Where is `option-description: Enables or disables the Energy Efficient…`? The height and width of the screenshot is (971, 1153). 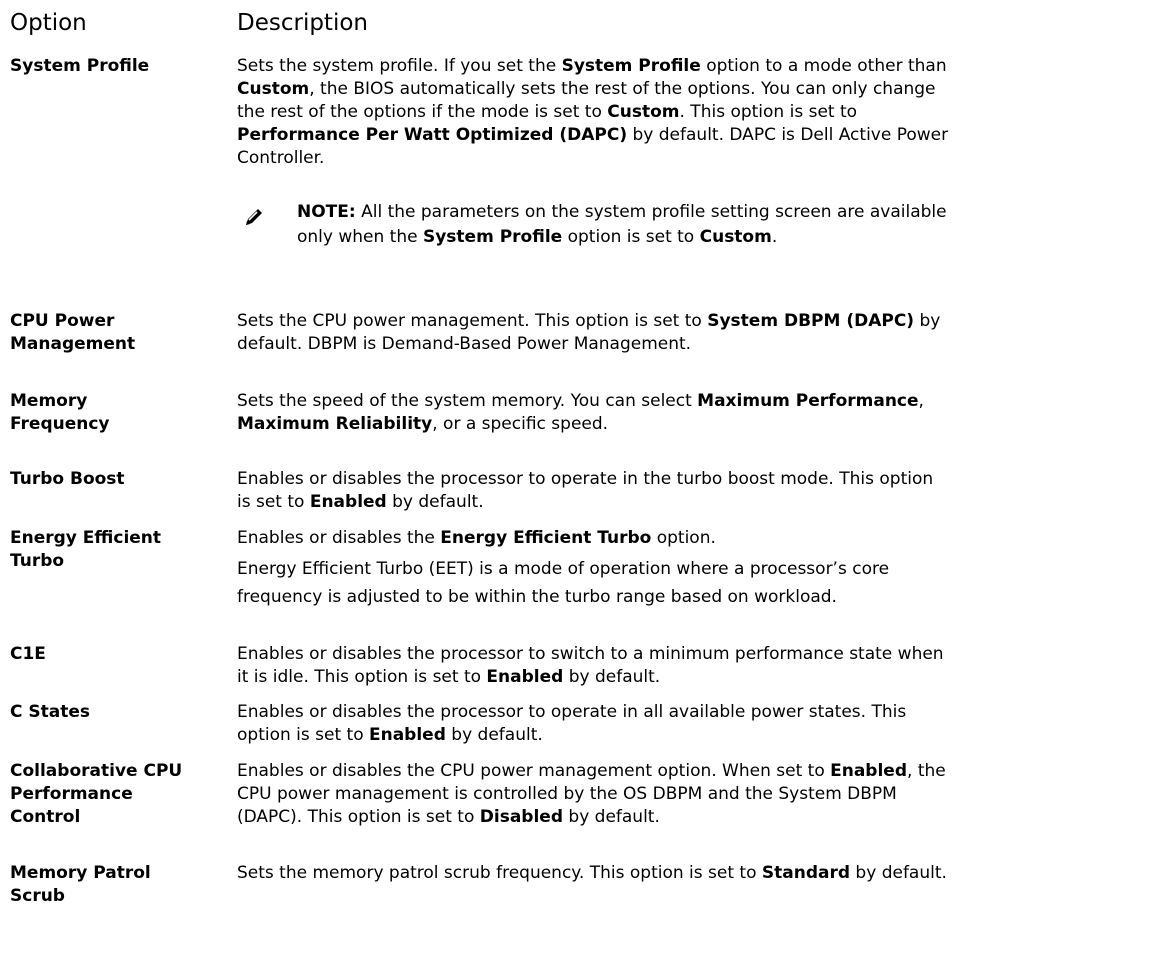
option-description: Enables or disables the Energy Efficient… is located at coordinates (687, 570).